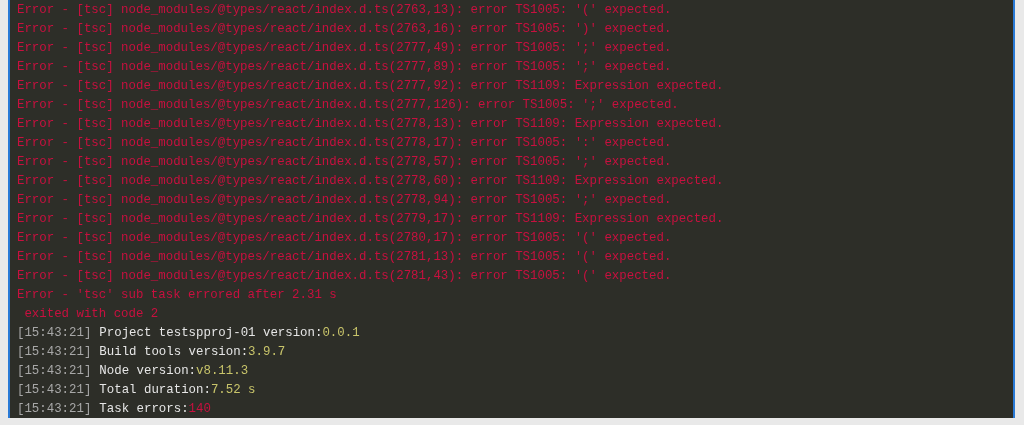 The image size is (1024, 425). I want to click on error-line: exited with code 2, so click(91, 314).